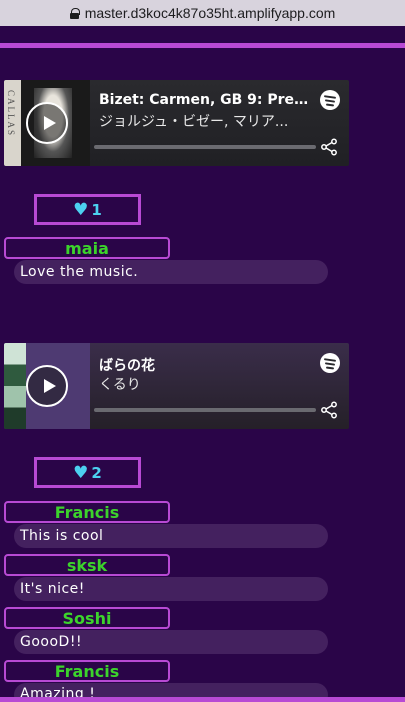 This screenshot has height=702, width=405. I want to click on like-button: ♥ 1, so click(87, 209).